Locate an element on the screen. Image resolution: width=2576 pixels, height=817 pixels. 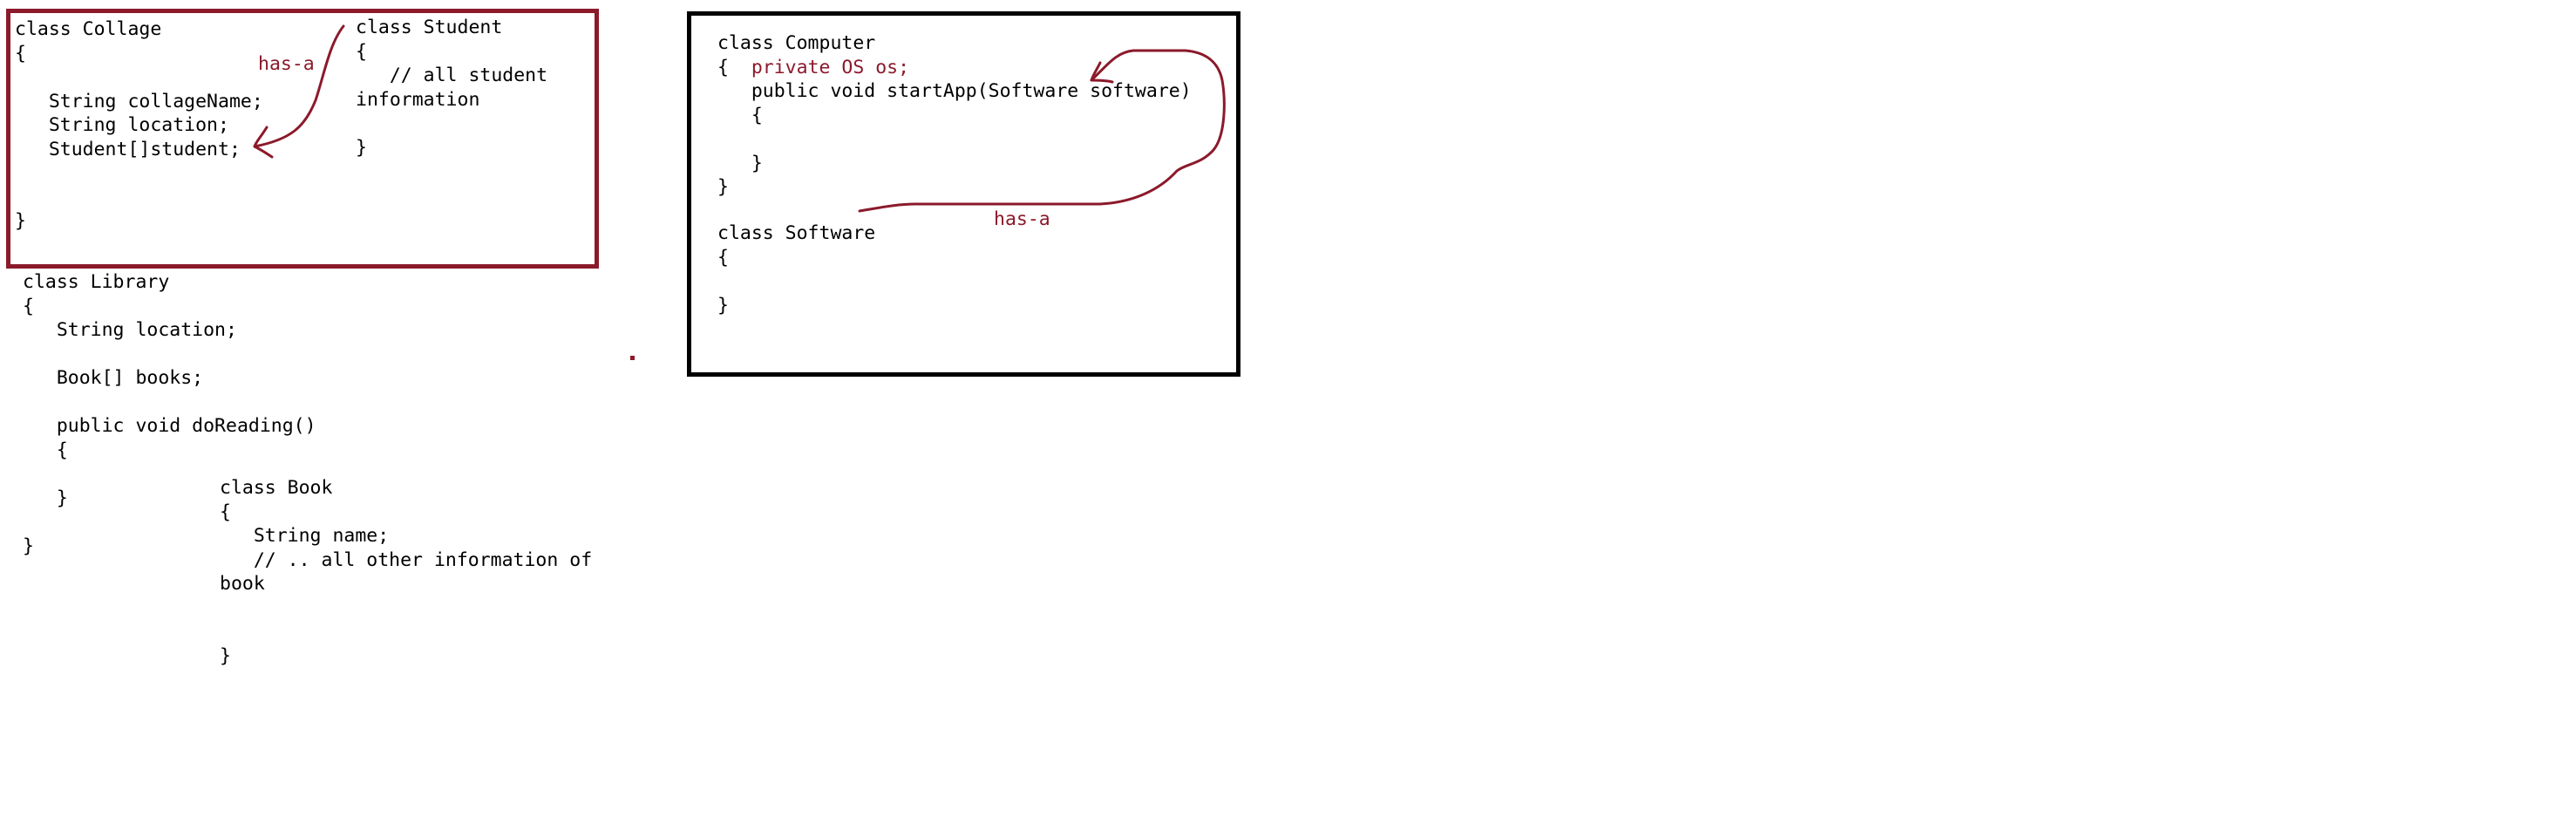
has-a-arrow-computer-software is located at coordinates (1042, 131).